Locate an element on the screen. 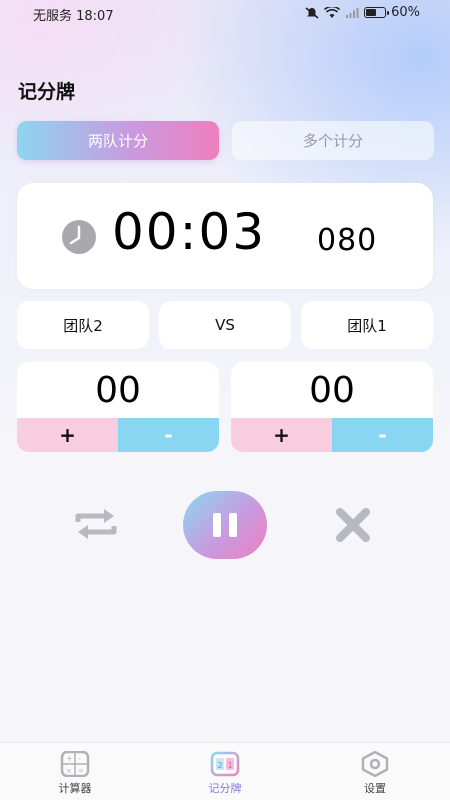  vs-label: VS is located at coordinates (225, 325).